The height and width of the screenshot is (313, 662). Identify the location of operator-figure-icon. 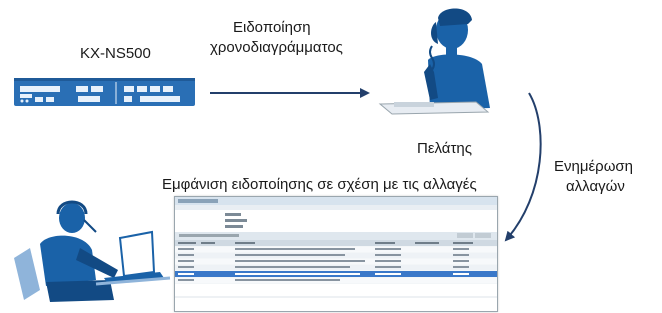
(92, 251).